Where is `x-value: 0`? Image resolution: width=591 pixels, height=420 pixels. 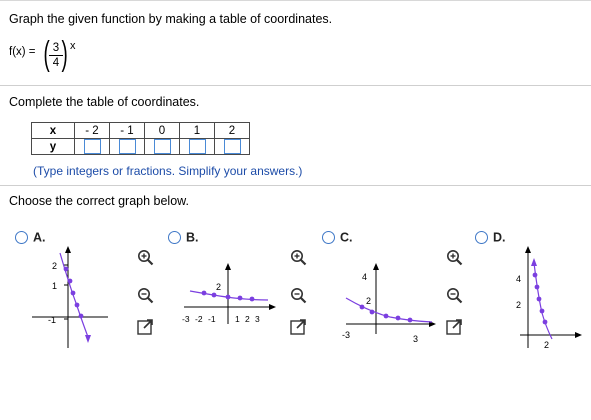
x-value: 0 is located at coordinates (162, 130).